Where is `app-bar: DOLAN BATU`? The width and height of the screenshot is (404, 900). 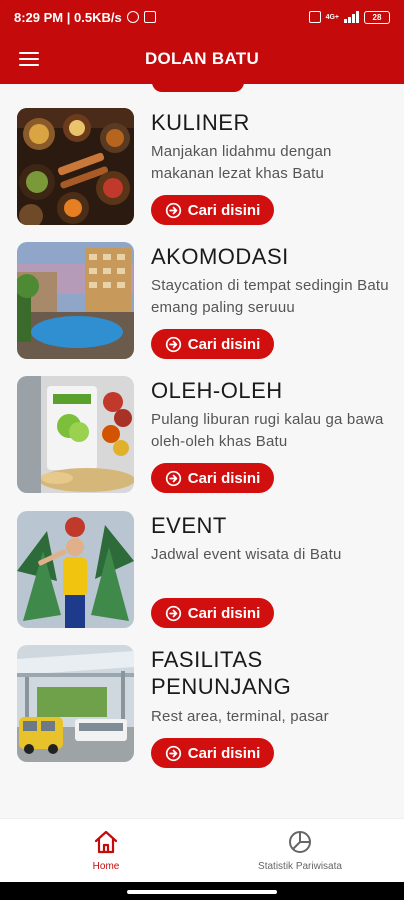
app-bar: DOLAN BATU is located at coordinates (202, 59).